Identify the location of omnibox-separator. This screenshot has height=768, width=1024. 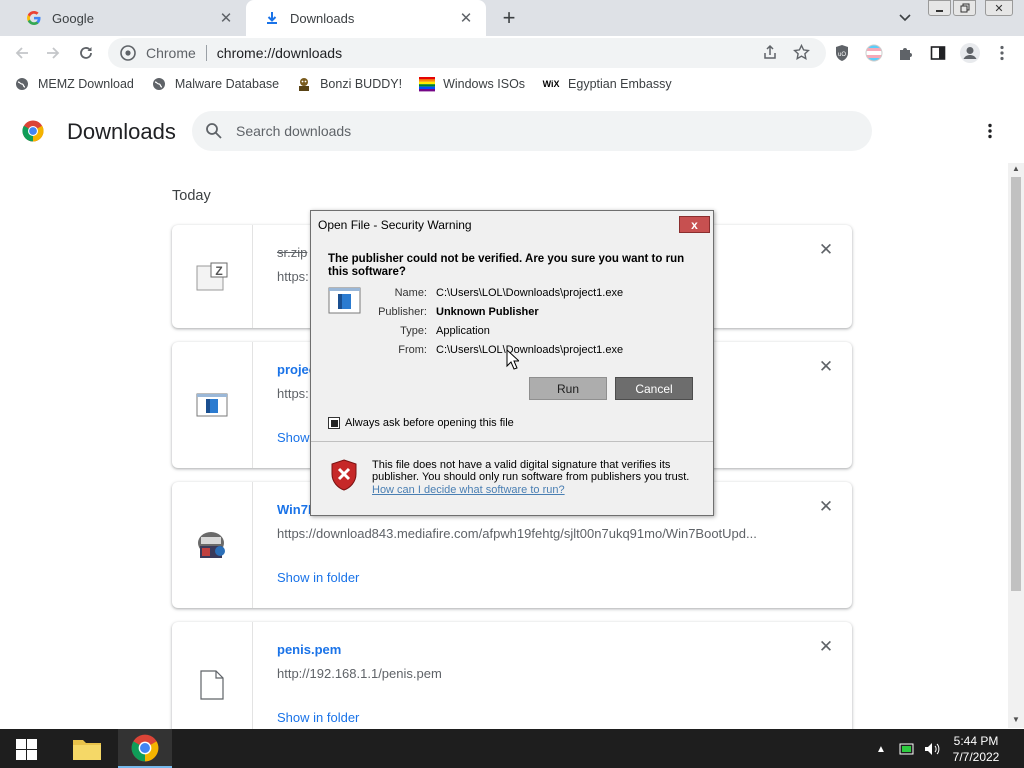
(206, 53).